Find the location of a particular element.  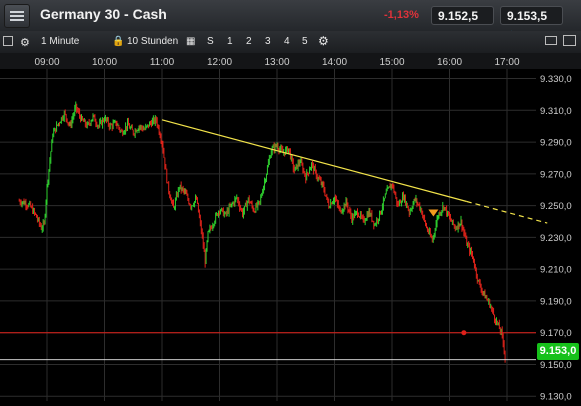

y-tick-label: 9.330,0 is located at coordinates (556, 79).